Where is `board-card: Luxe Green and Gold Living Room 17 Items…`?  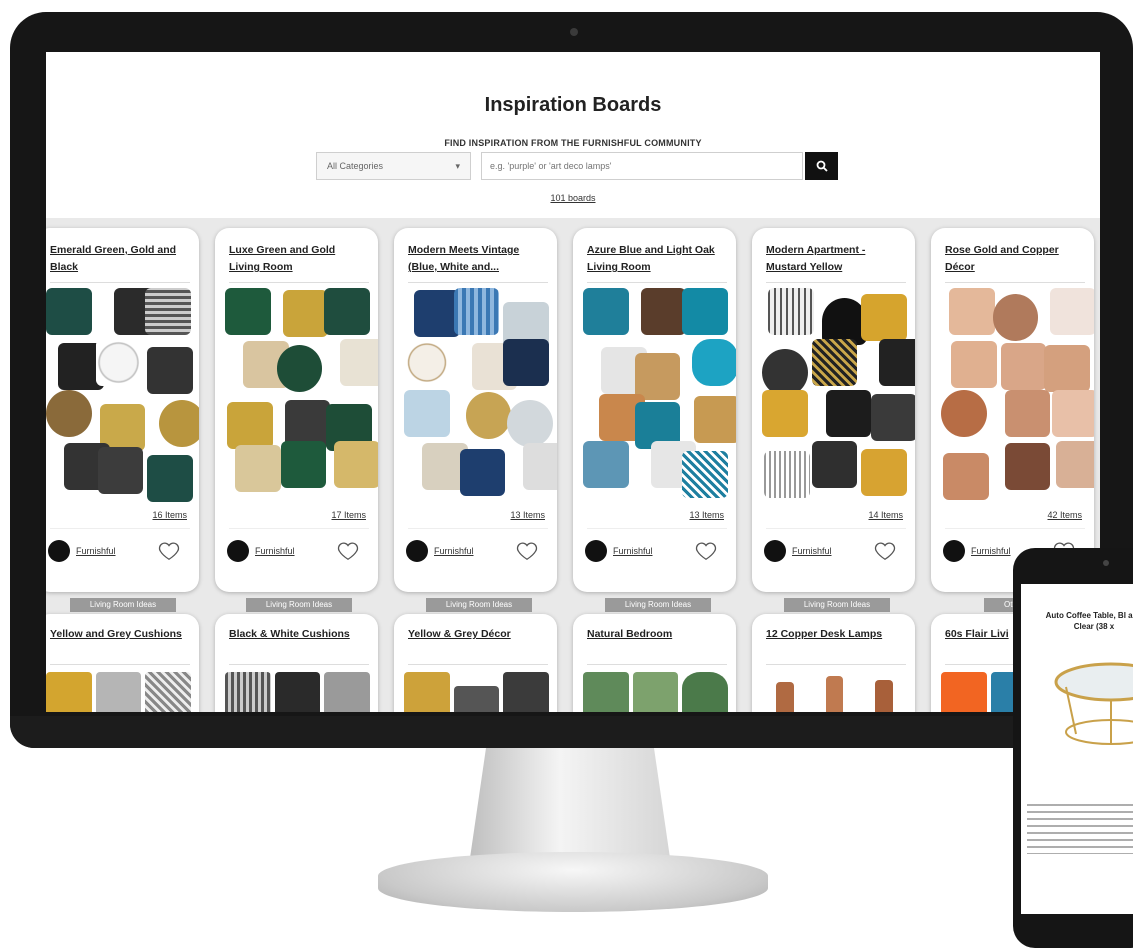 board-card: Luxe Green and Gold Living Room 17 Items… is located at coordinates (296, 410).